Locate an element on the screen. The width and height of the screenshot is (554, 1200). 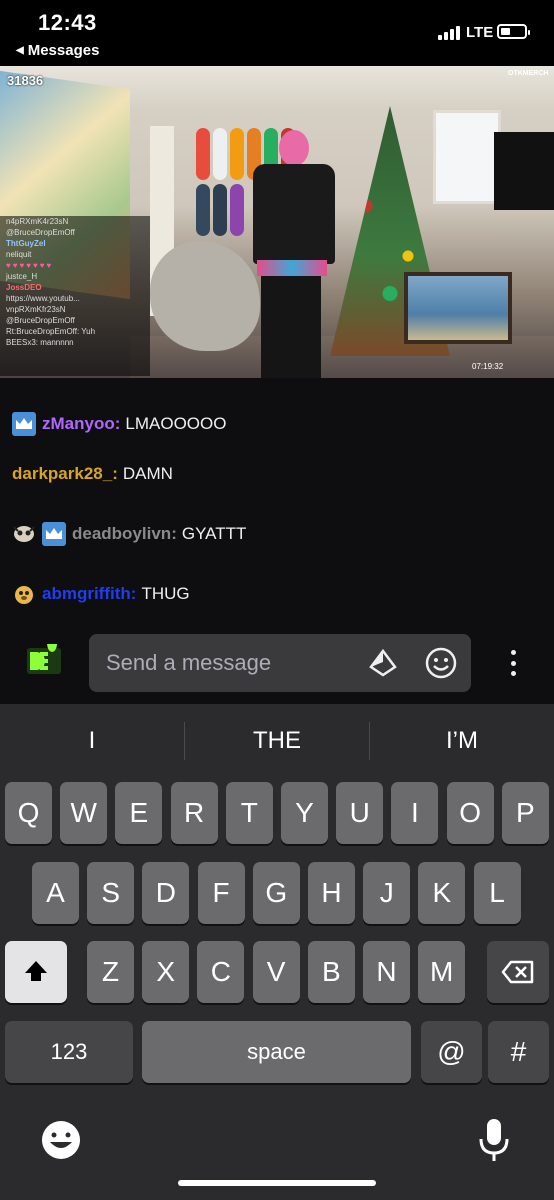
more-icon is located at coordinates (513, 663).